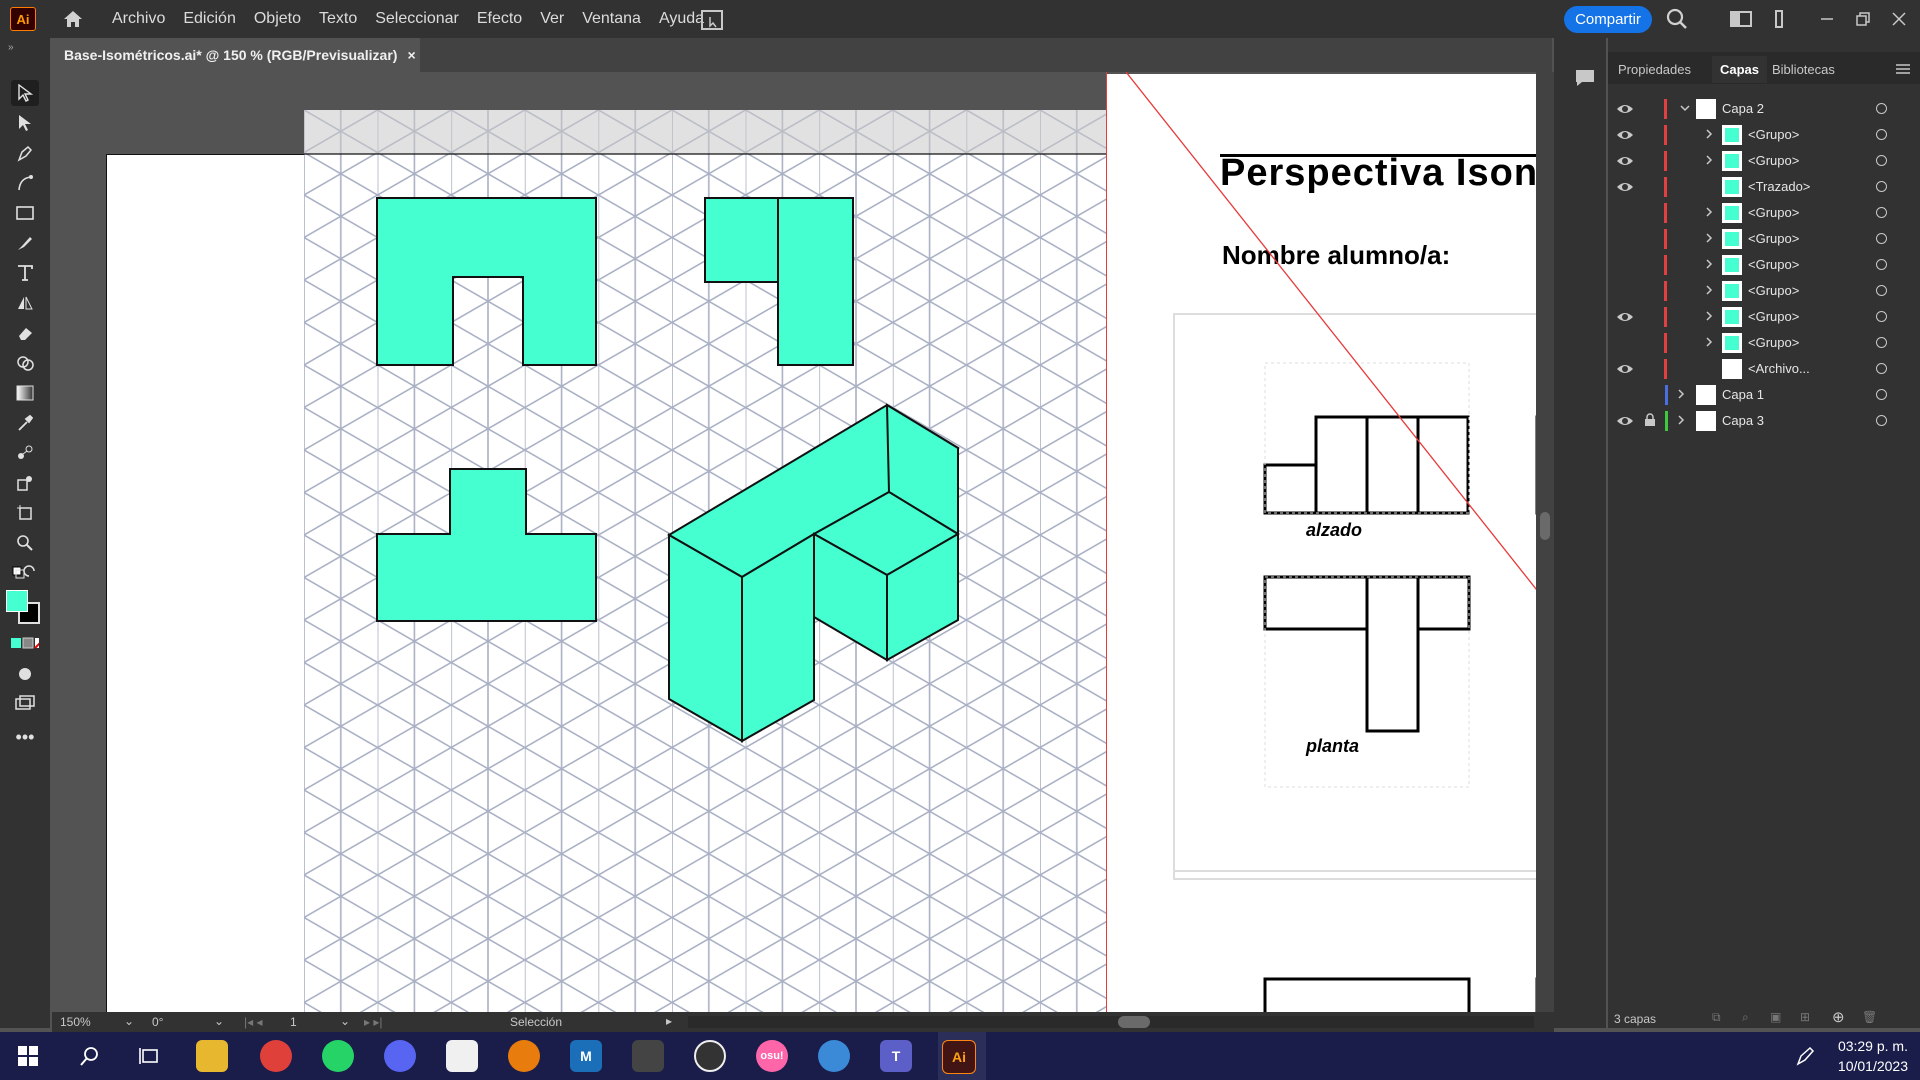 The width and height of the screenshot is (1920, 1080). I want to click on screen-mode-icon, so click(25, 703).